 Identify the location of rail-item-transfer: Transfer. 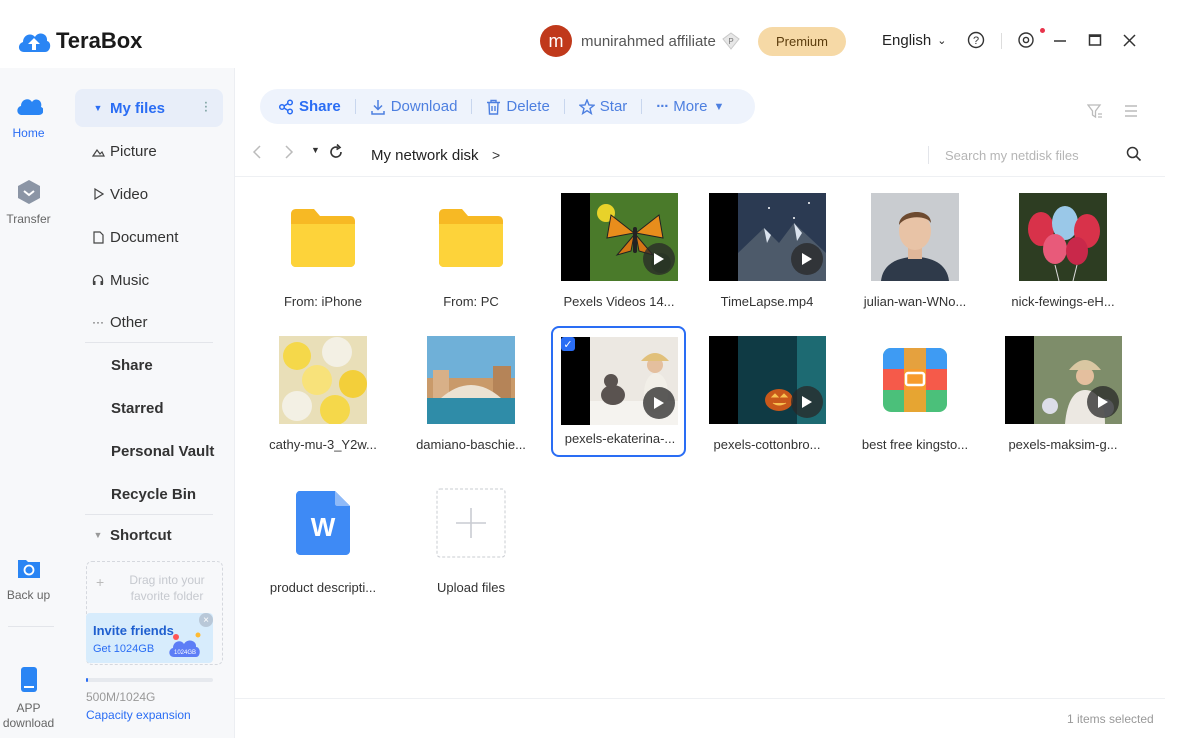
(28, 202).